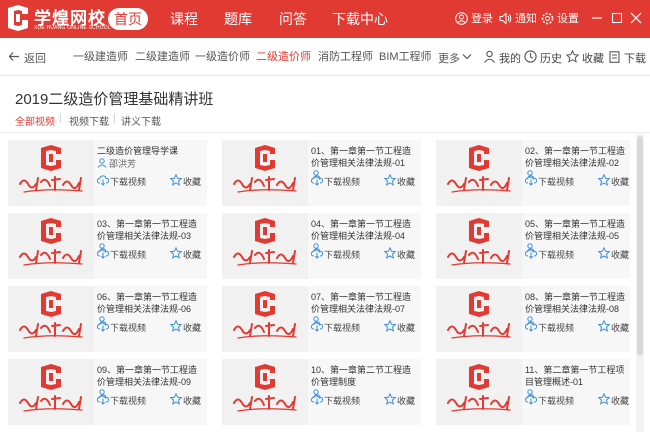 The height and width of the screenshot is (432, 650). What do you see at coordinates (561, 19) in the screenshot?
I see `settings-button: 设置` at bounding box center [561, 19].